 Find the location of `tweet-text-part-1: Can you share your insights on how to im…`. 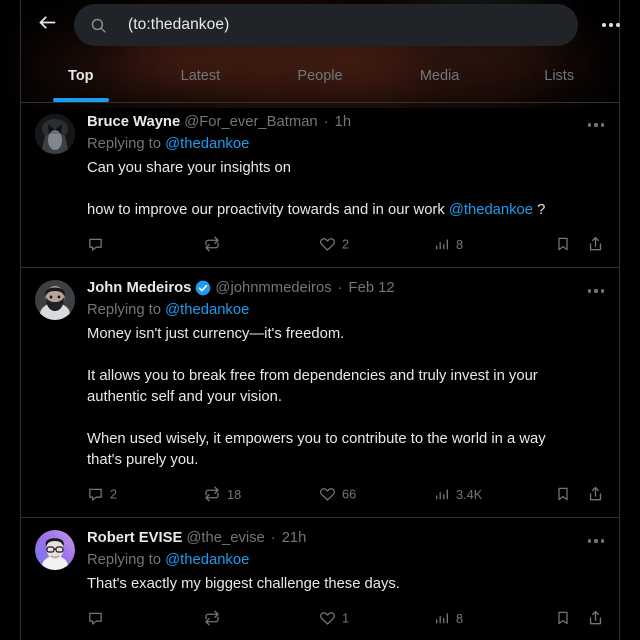

tweet-text-part-1: Can you share your insights on how to im… is located at coordinates (266, 189).